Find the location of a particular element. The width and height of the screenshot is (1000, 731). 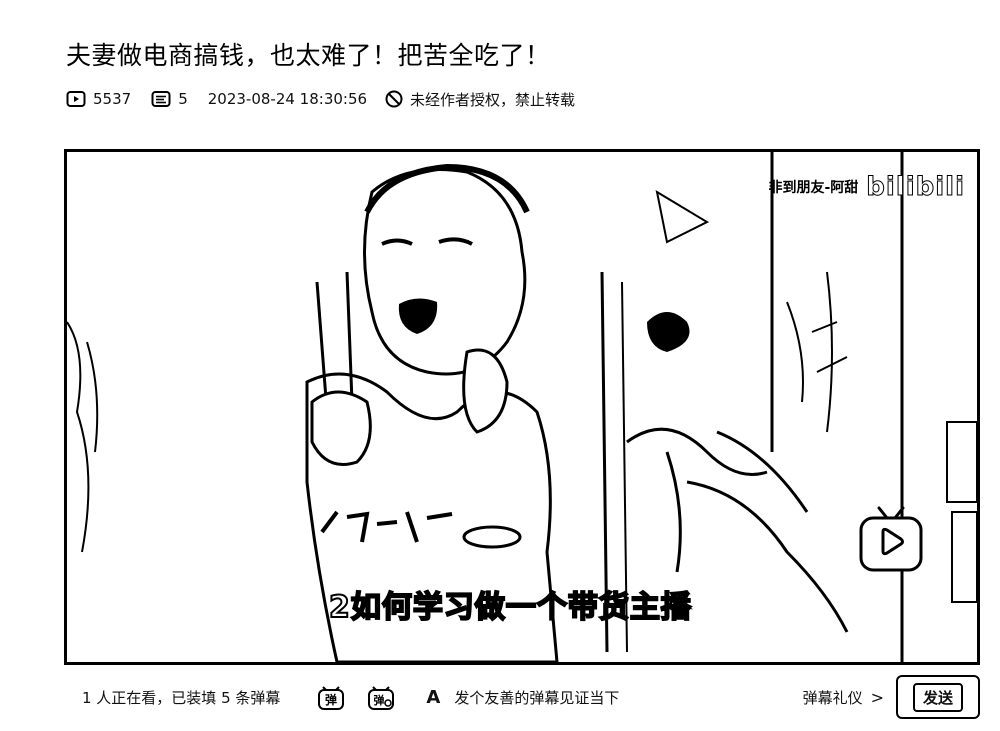

play-count-icon is located at coordinates (76, 99).